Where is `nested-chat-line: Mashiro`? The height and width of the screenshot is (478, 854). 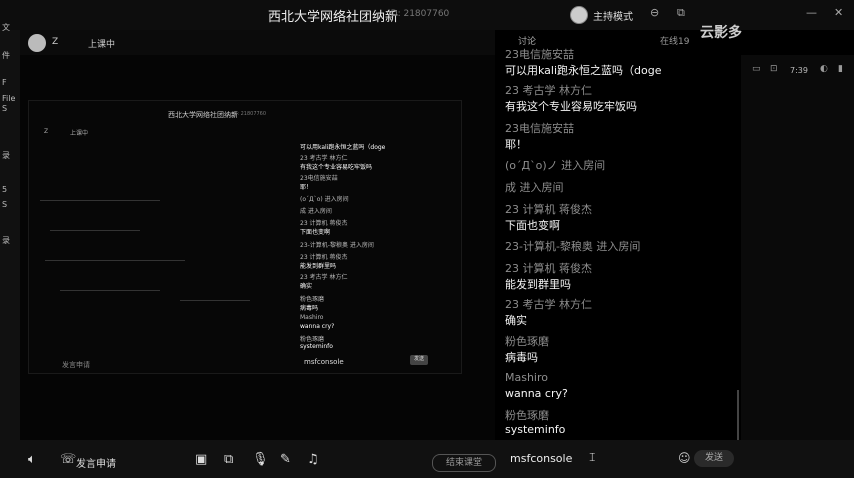
nested-chat-line: Mashiro is located at coordinates (312, 317).